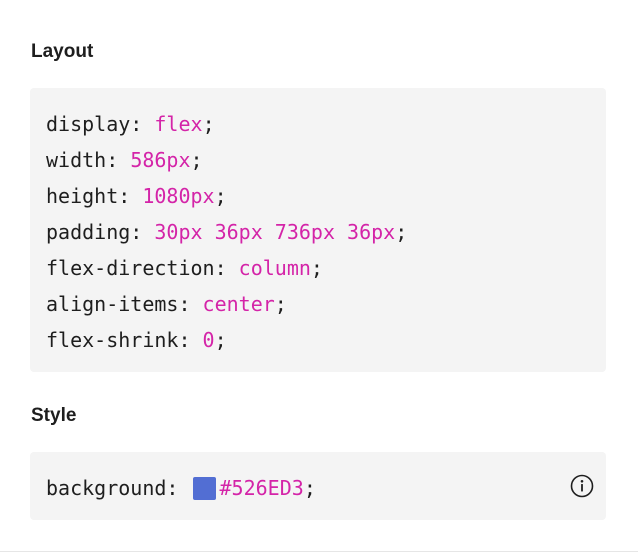 This screenshot has width=638, height=558. Describe the element at coordinates (204, 488) in the screenshot. I see `color-swatch` at that location.